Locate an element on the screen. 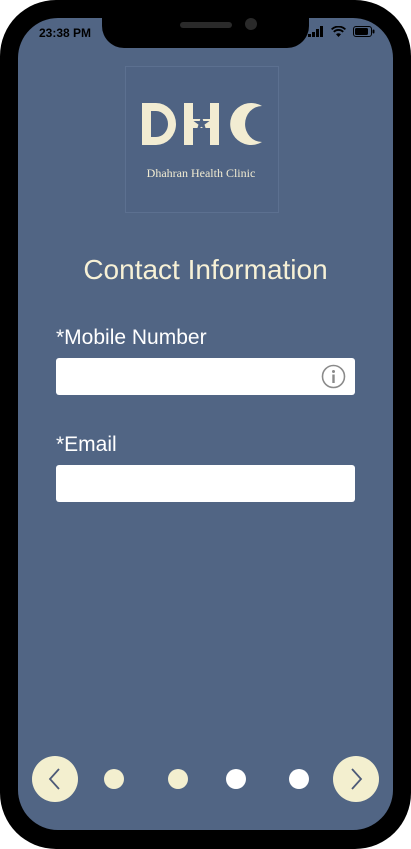  clinic-logo: Dhahran Health Clinic is located at coordinates (202, 139).